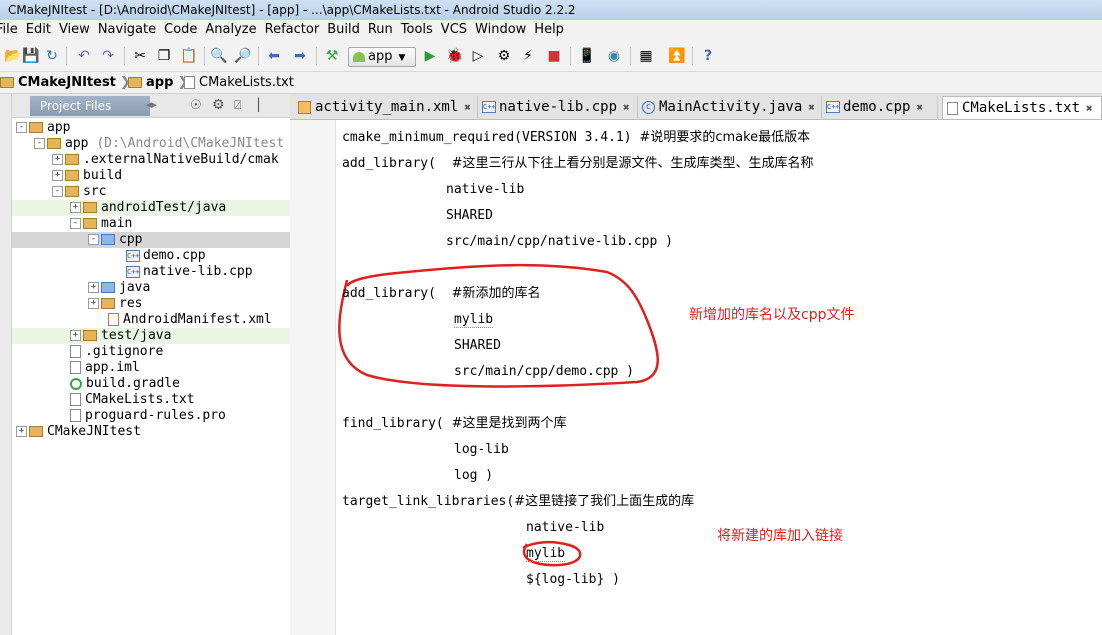 This screenshot has width=1102, height=635. Describe the element at coordinates (646, 56) in the screenshot. I see `project-structure-icon: ▦` at that location.